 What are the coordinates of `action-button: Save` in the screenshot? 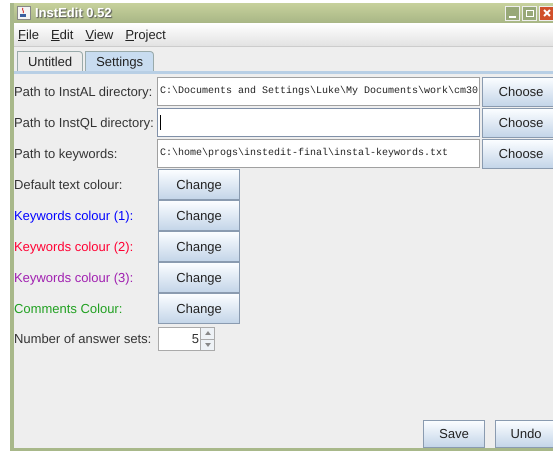 It's located at (454, 434).